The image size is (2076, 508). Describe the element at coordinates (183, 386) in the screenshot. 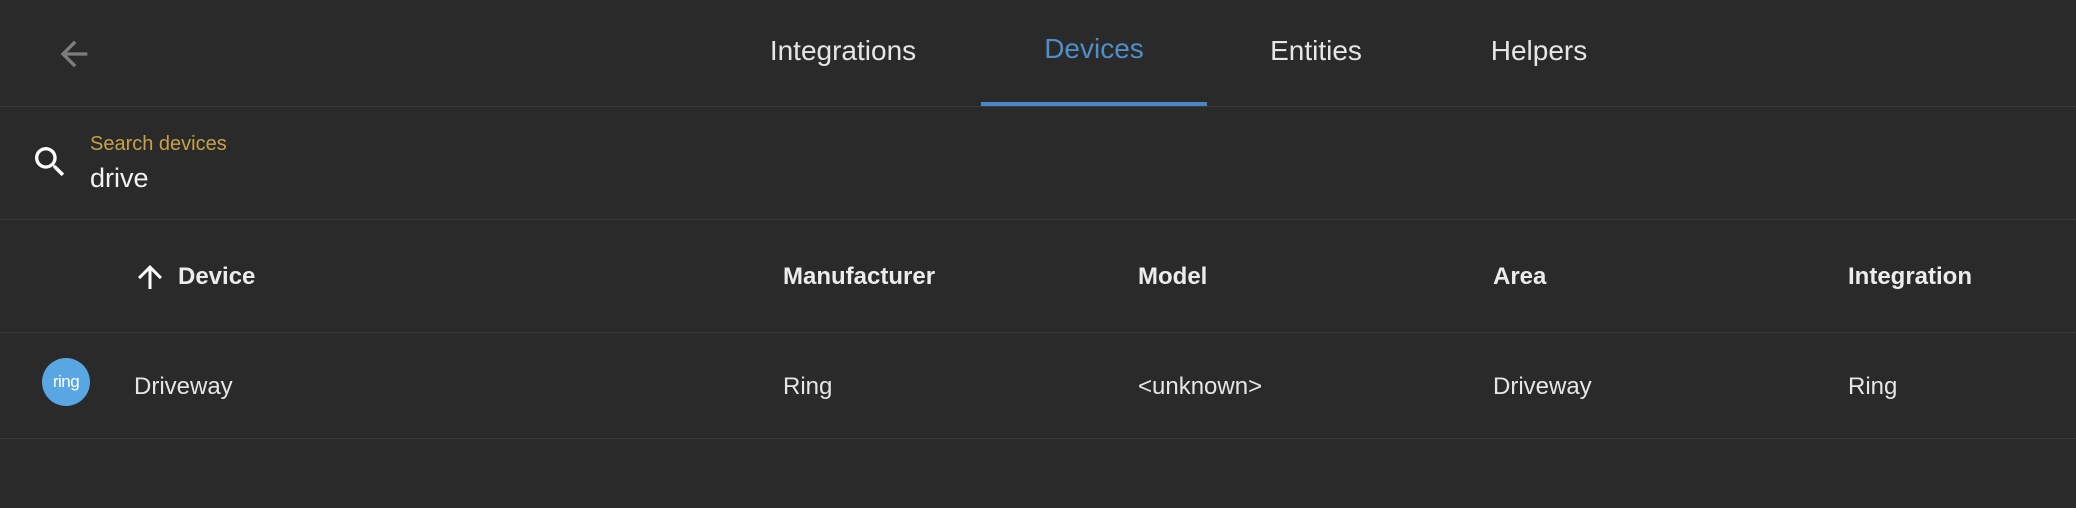

I see `cell-device: Driveway` at that location.